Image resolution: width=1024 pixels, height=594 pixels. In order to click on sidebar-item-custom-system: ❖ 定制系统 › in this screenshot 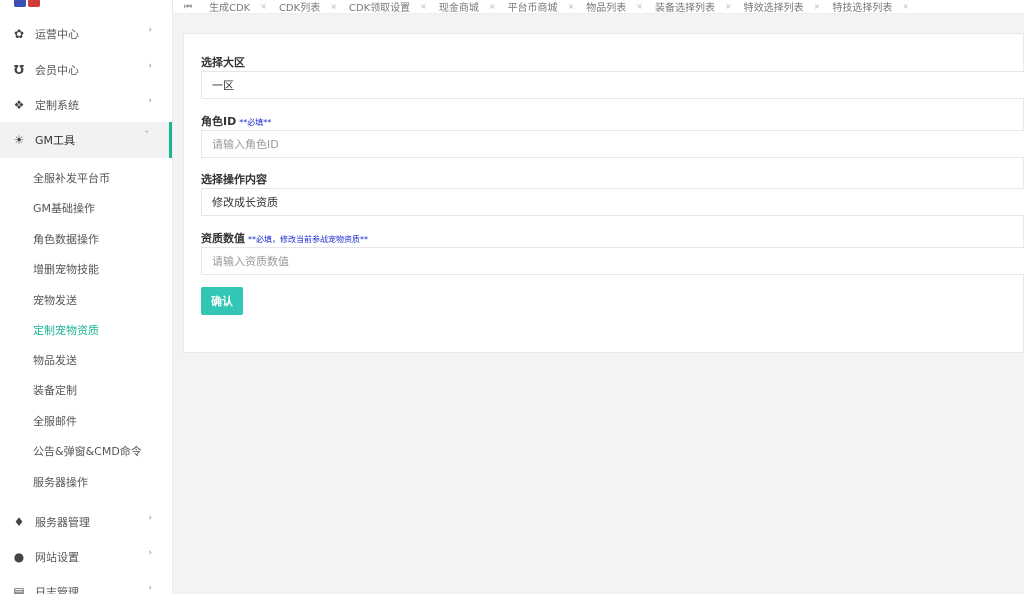, I will do `click(86, 105)`.